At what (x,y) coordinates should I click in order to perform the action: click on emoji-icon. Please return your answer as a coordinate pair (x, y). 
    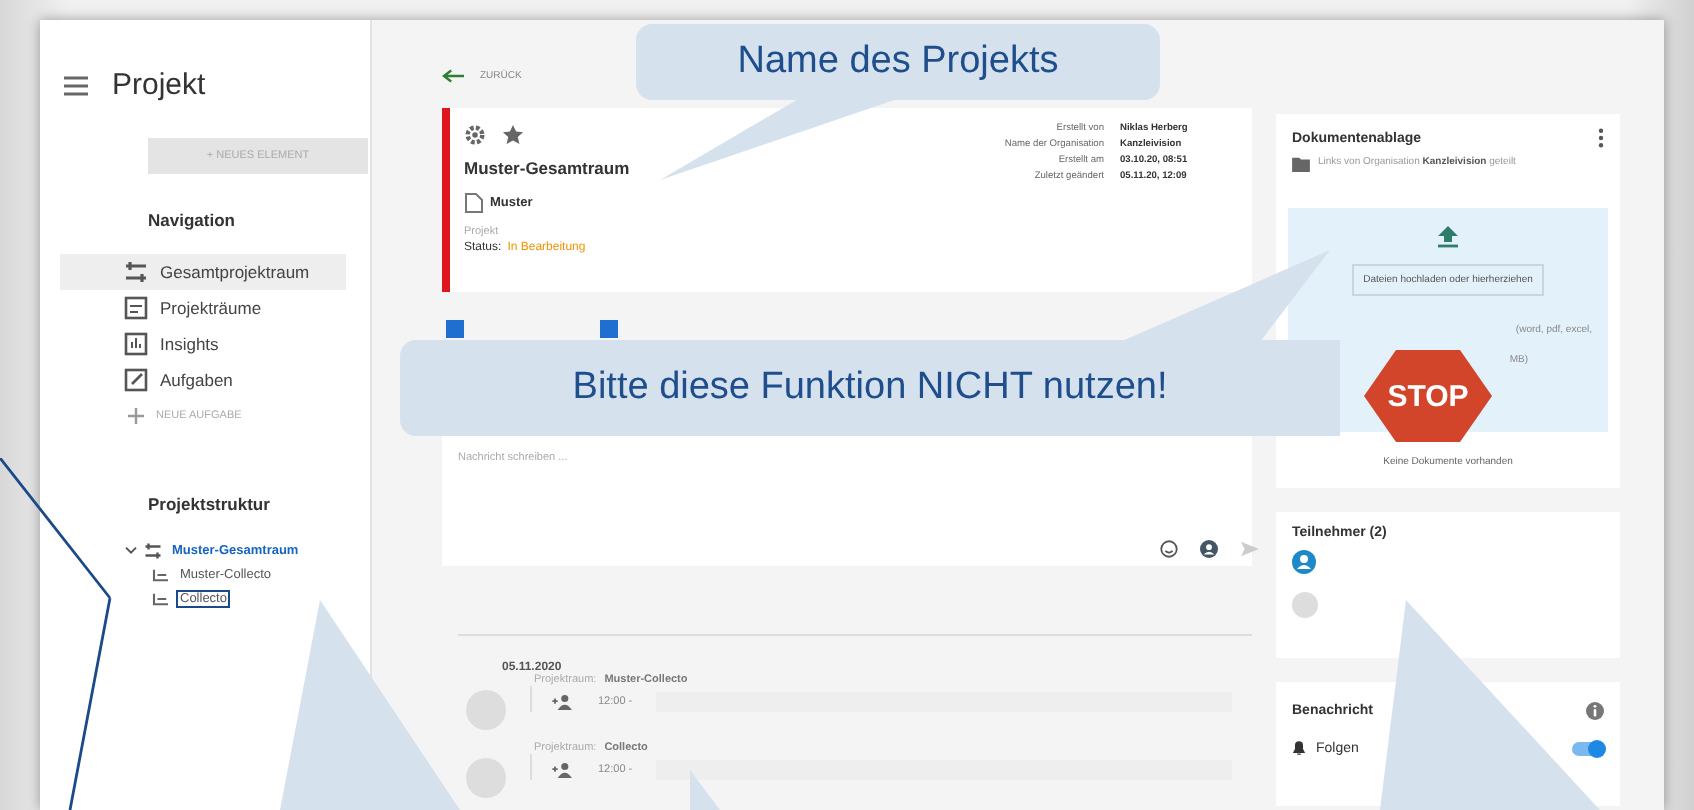
    Looking at the image, I should click on (1169, 549).